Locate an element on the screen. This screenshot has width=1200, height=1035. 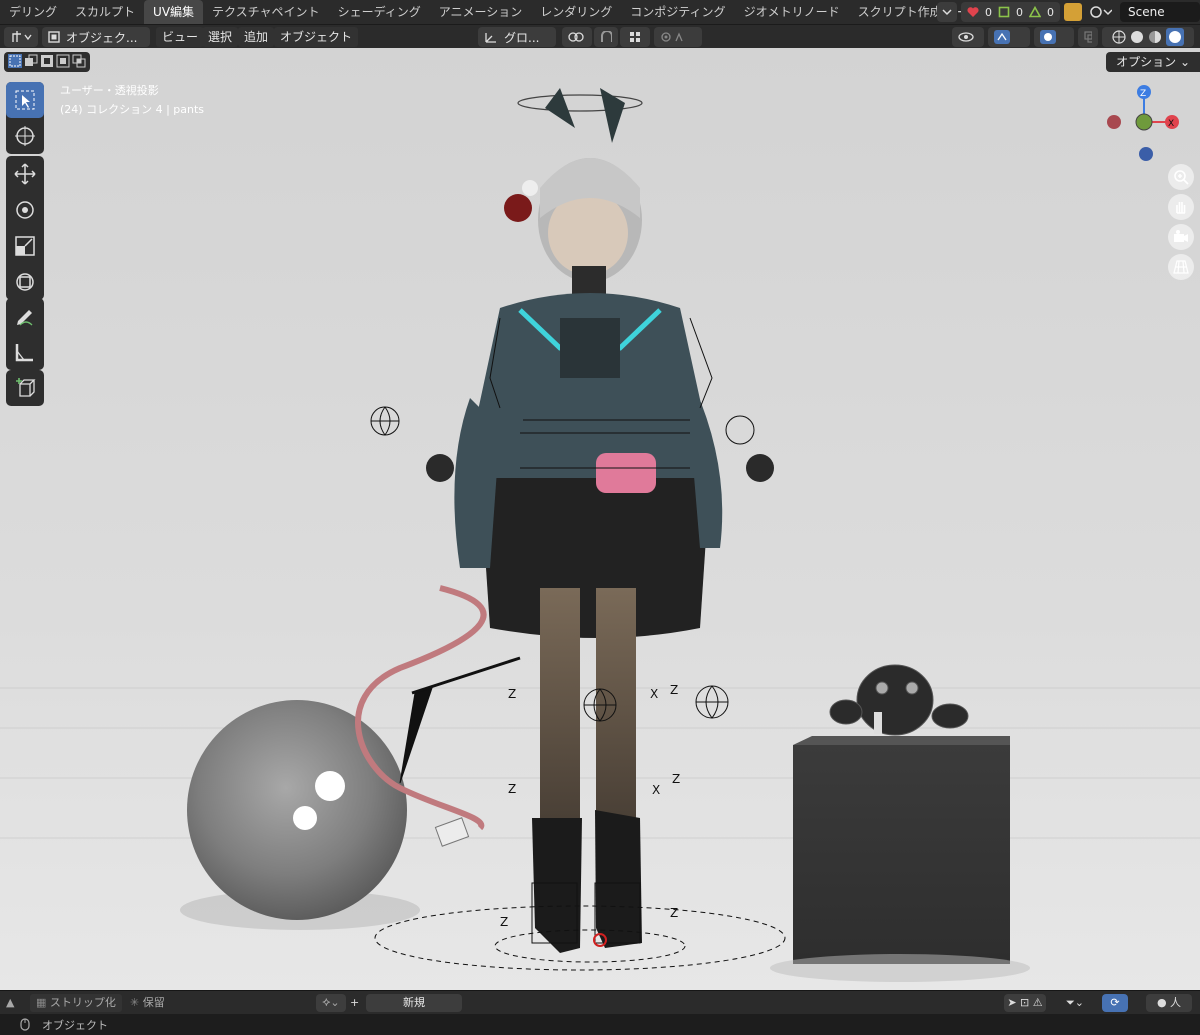
snap-toggle is located at coordinates (606, 37).